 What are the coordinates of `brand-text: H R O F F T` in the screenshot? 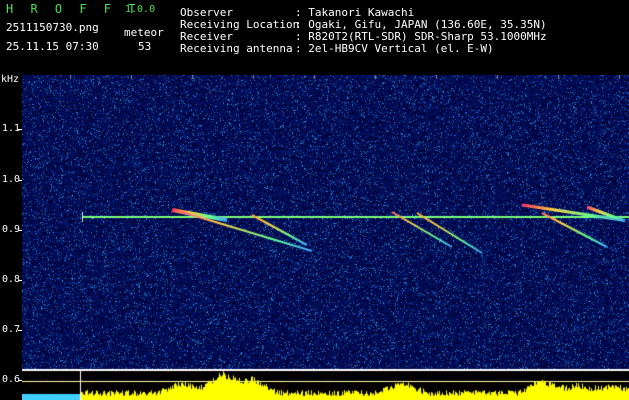 It's located at (73, 9).